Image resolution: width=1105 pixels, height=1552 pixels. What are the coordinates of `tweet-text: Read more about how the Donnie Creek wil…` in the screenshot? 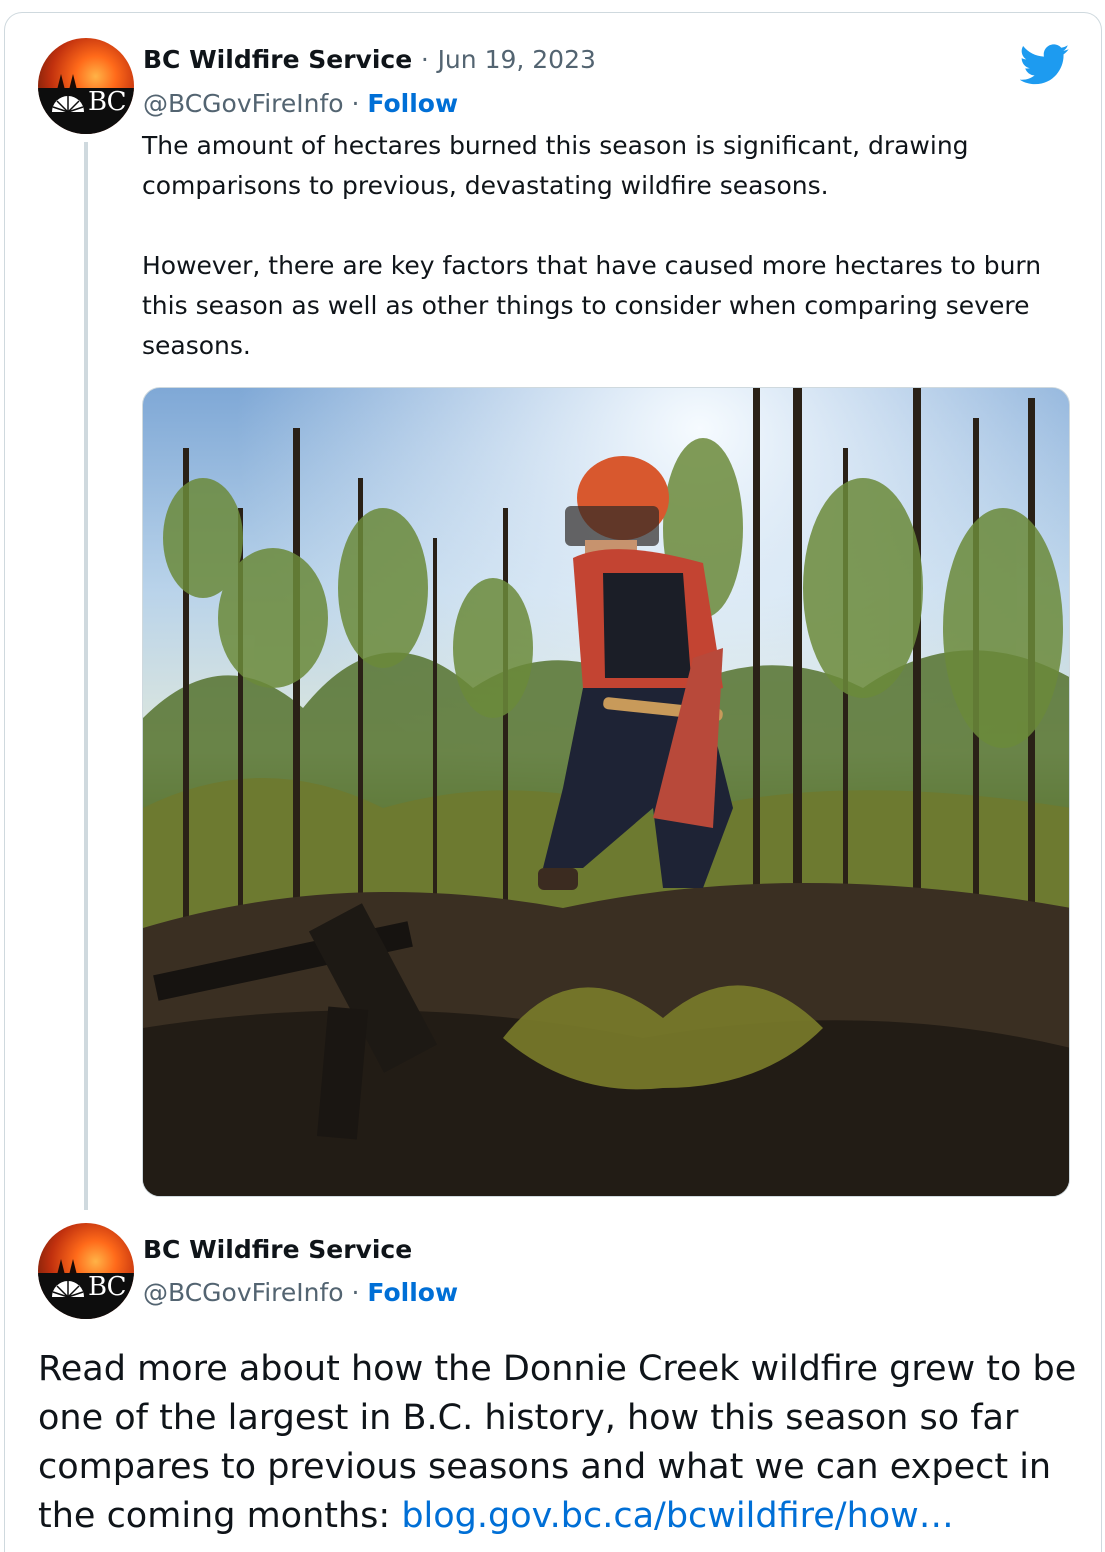 It's located at (563, 1443).